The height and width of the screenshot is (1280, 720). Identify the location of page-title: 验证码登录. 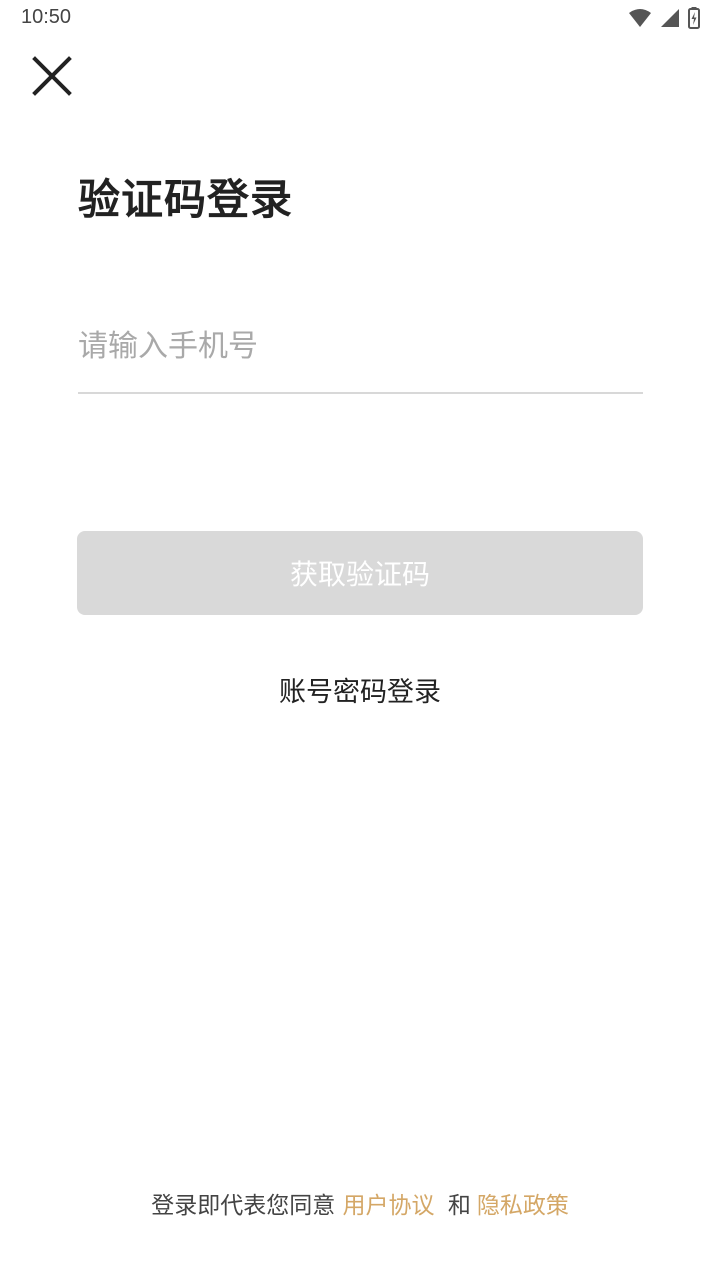
(186, 199).